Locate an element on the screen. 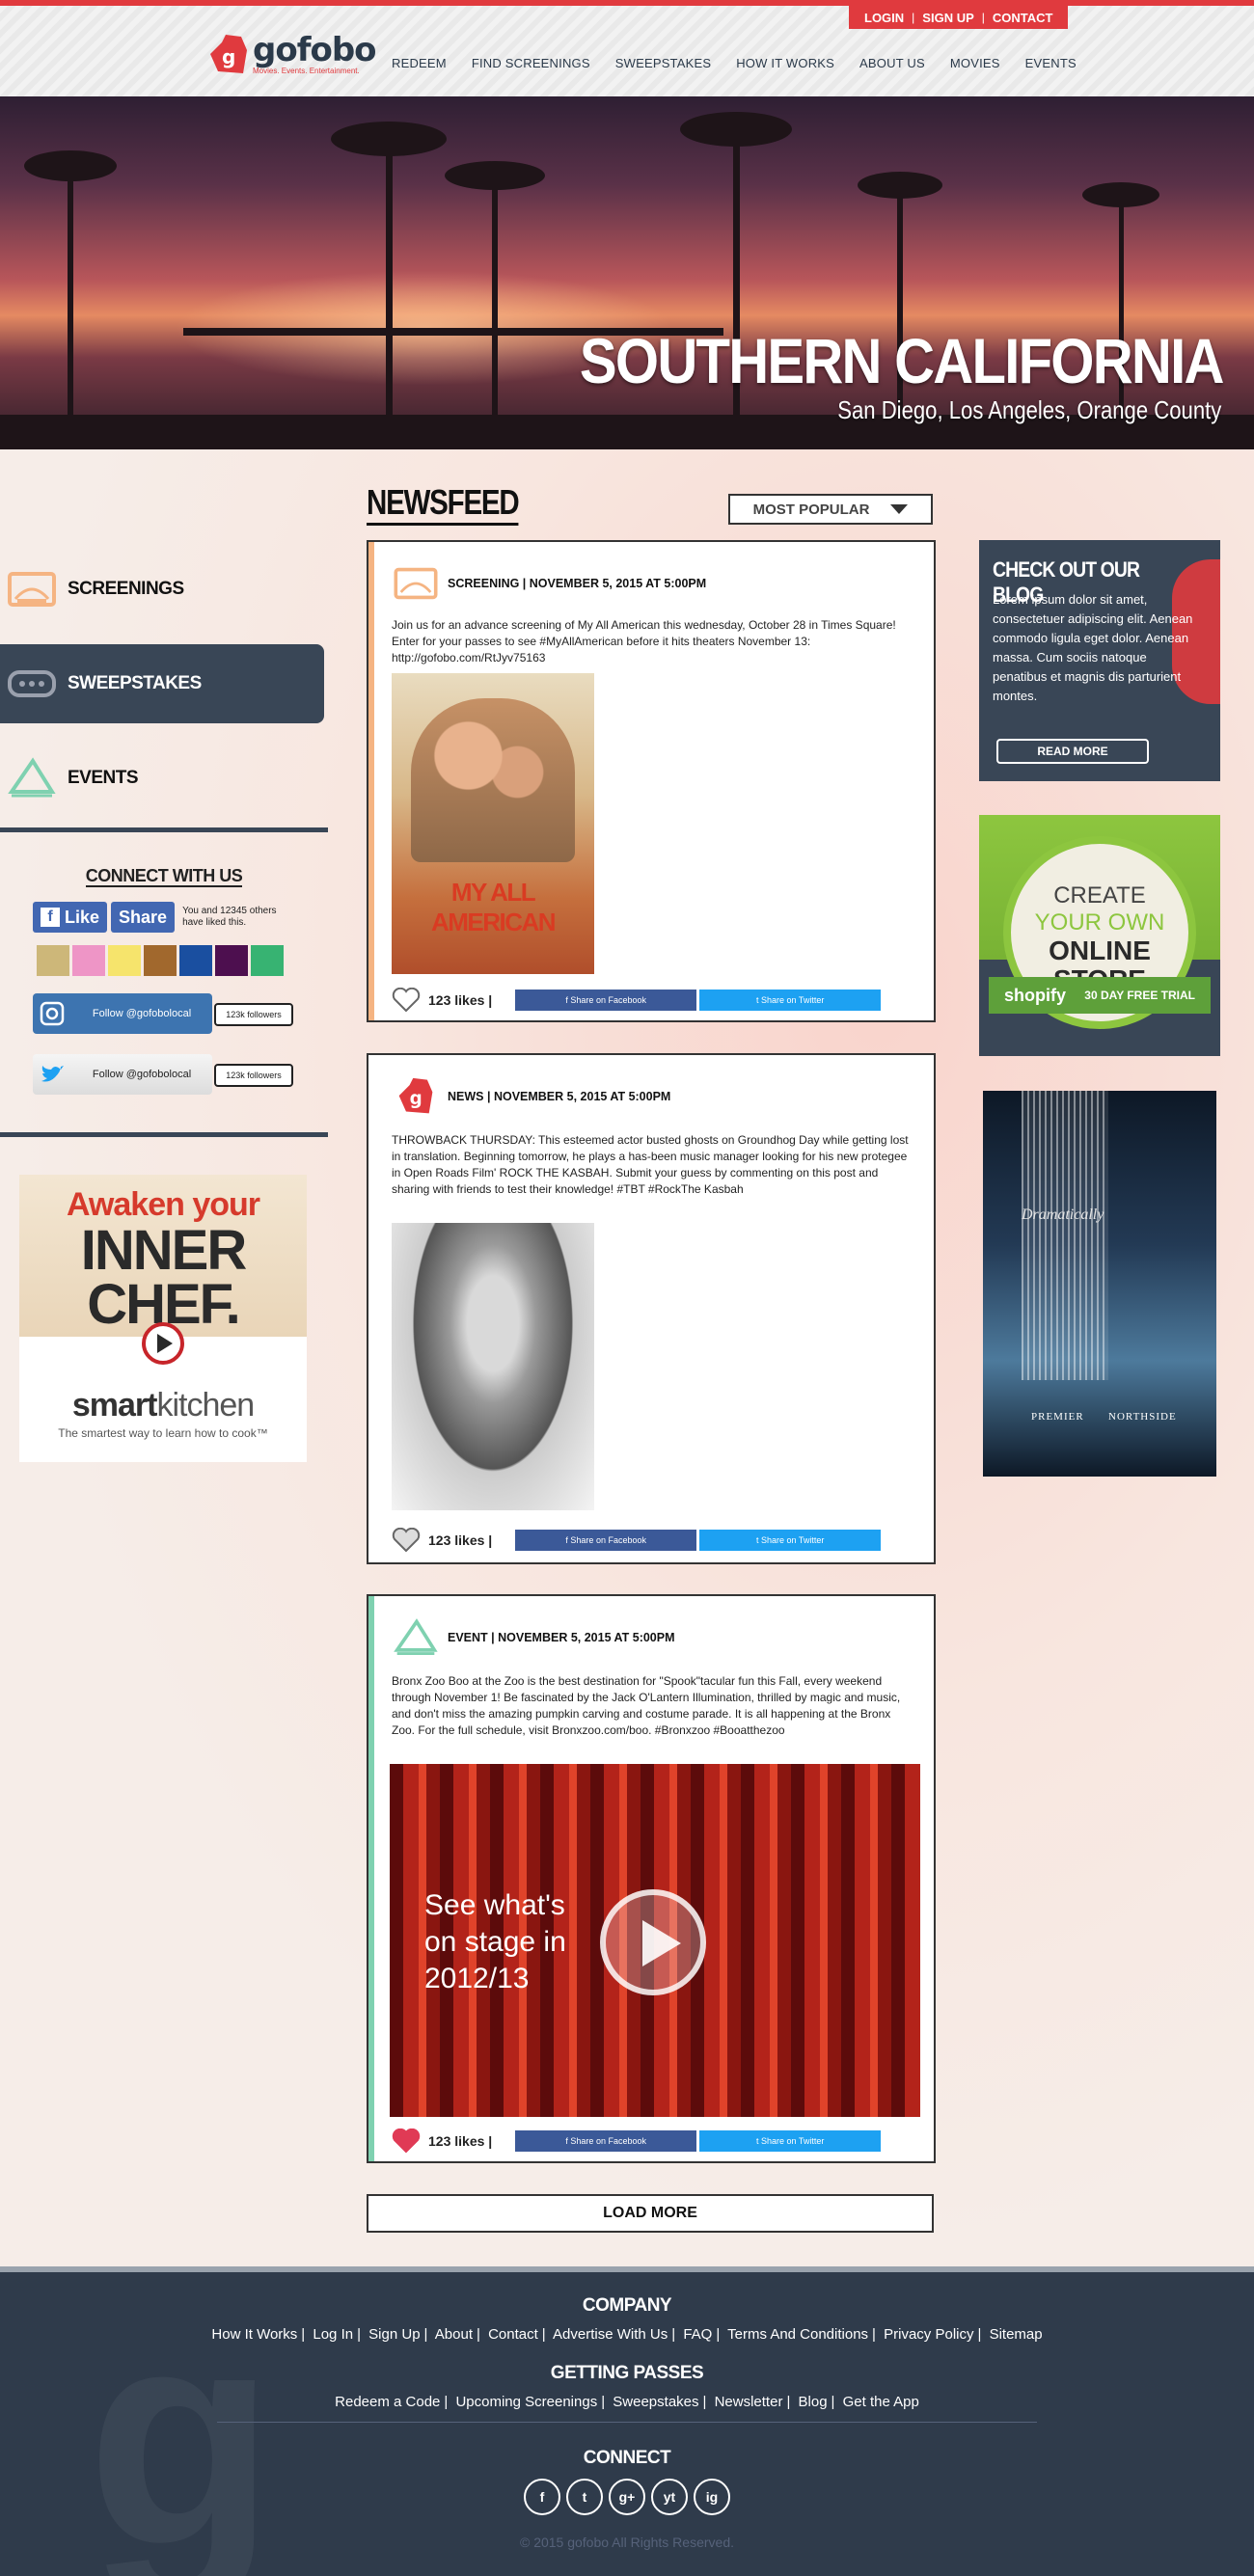 This screenshot has height=2576, width=1254. newsfeed-title: NEWSFEED is located at coordinates (443, 504).